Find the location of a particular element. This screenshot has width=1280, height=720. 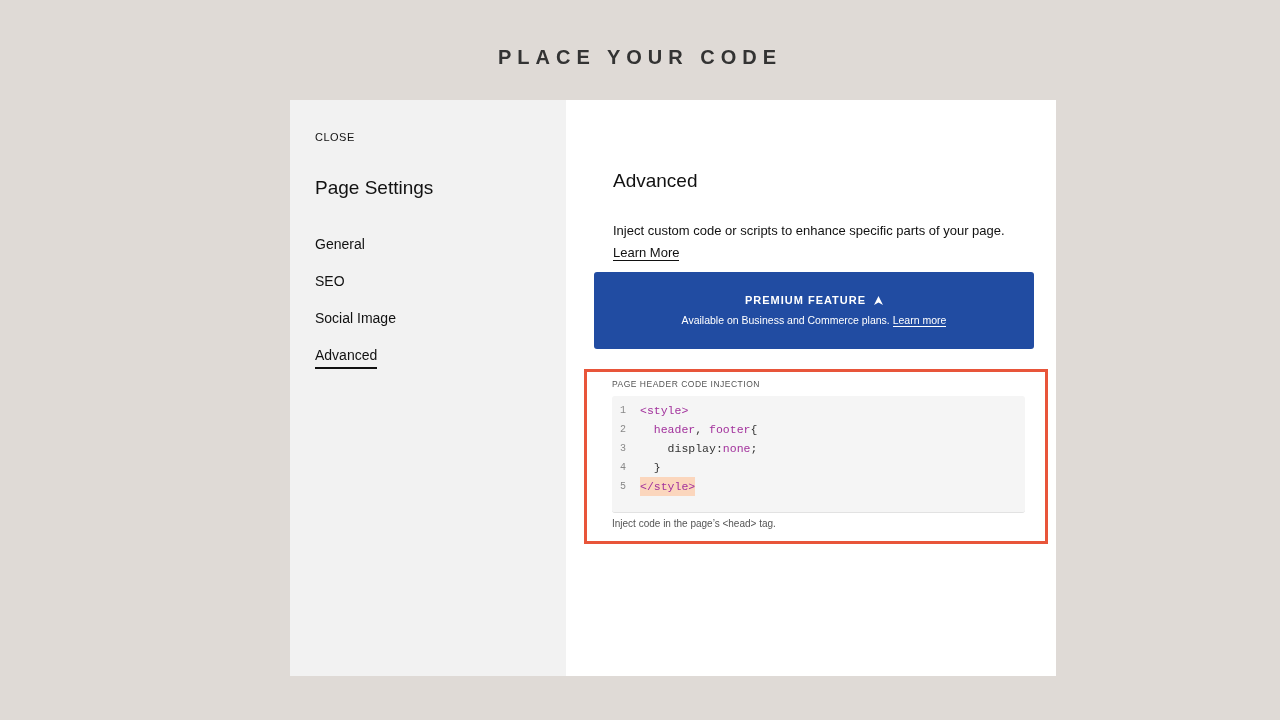

learn-more-link: Learn More is located at coordinates (646, 253).